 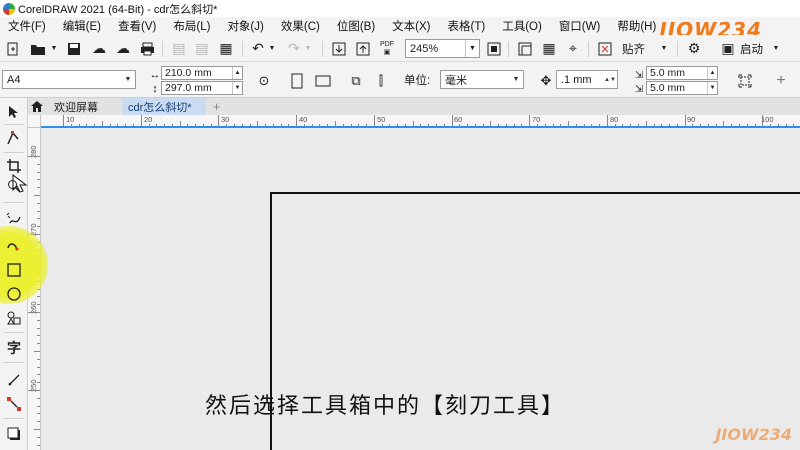 I want to click on full-screen-preview-icon, so click(x=494, y=48).